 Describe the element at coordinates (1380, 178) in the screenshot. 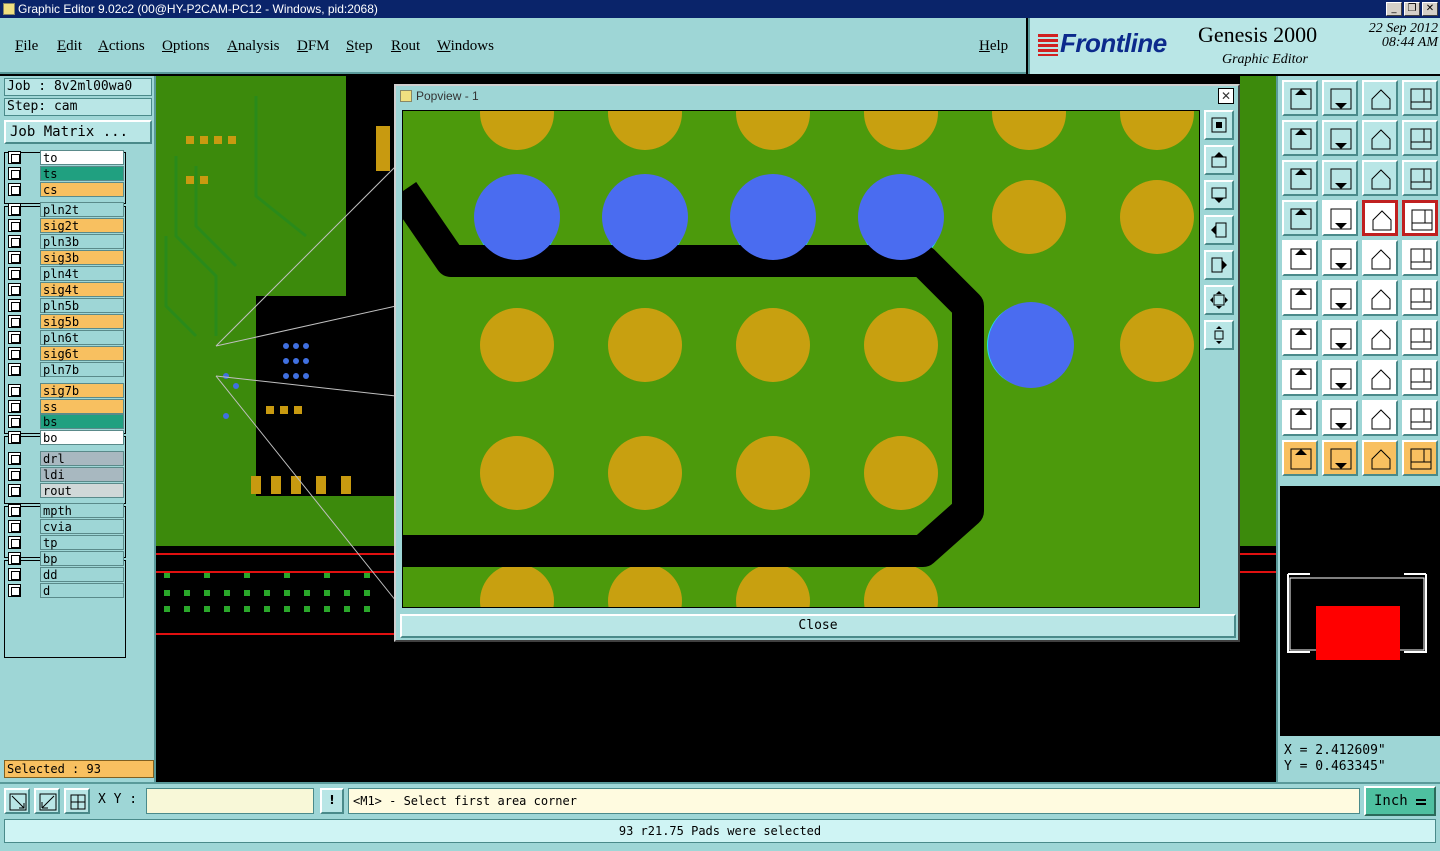

I see `ratio-button` at that location.